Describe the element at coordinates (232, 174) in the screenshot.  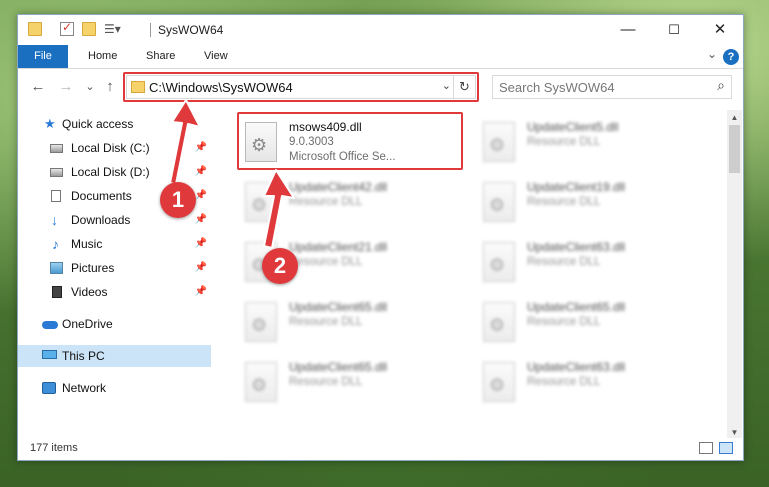
I see `annotation-arrows` at that location.